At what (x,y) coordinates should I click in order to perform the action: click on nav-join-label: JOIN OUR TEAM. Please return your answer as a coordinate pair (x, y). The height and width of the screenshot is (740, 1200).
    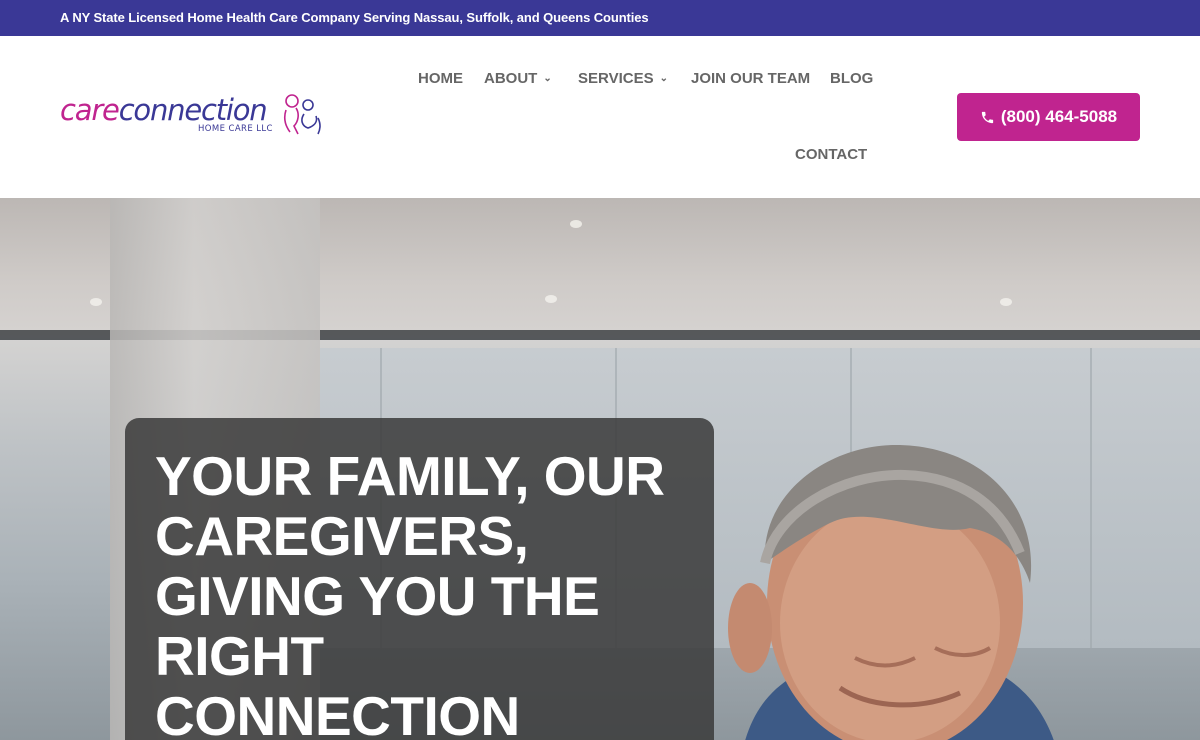
    Looking at the image, I should click on (751, 78).